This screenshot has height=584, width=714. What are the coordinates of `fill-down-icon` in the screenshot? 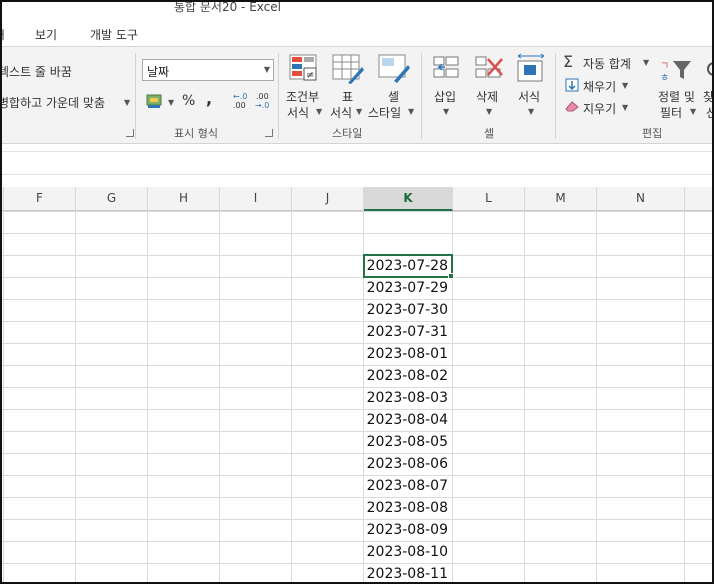 It's located at (572, 85).